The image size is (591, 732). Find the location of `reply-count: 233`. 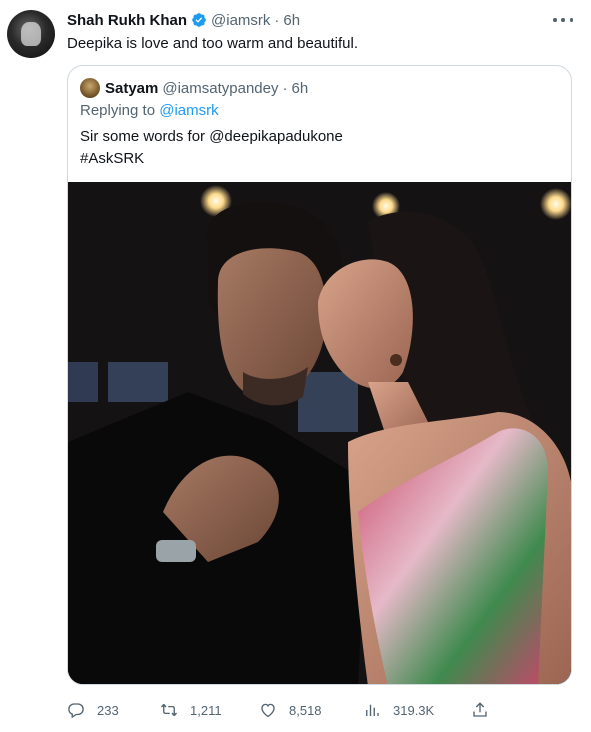

reply-count: 233 is located at coordinates (108, 710).